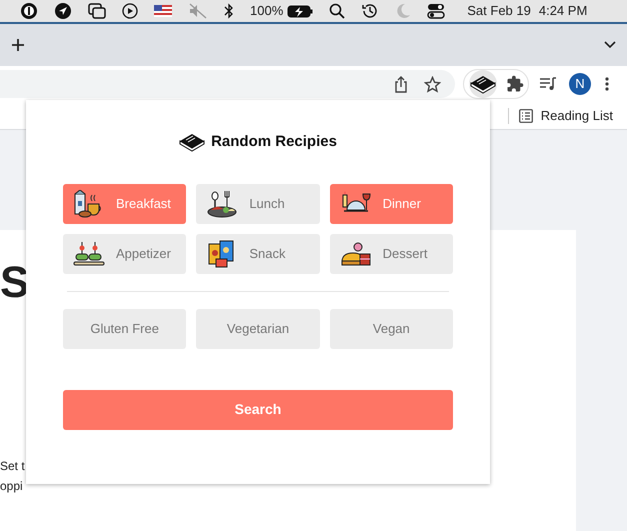 This screenshot has height=531, width=627. I want to click on menu-bar-date: Sat Feb 19, so click(499, 11).